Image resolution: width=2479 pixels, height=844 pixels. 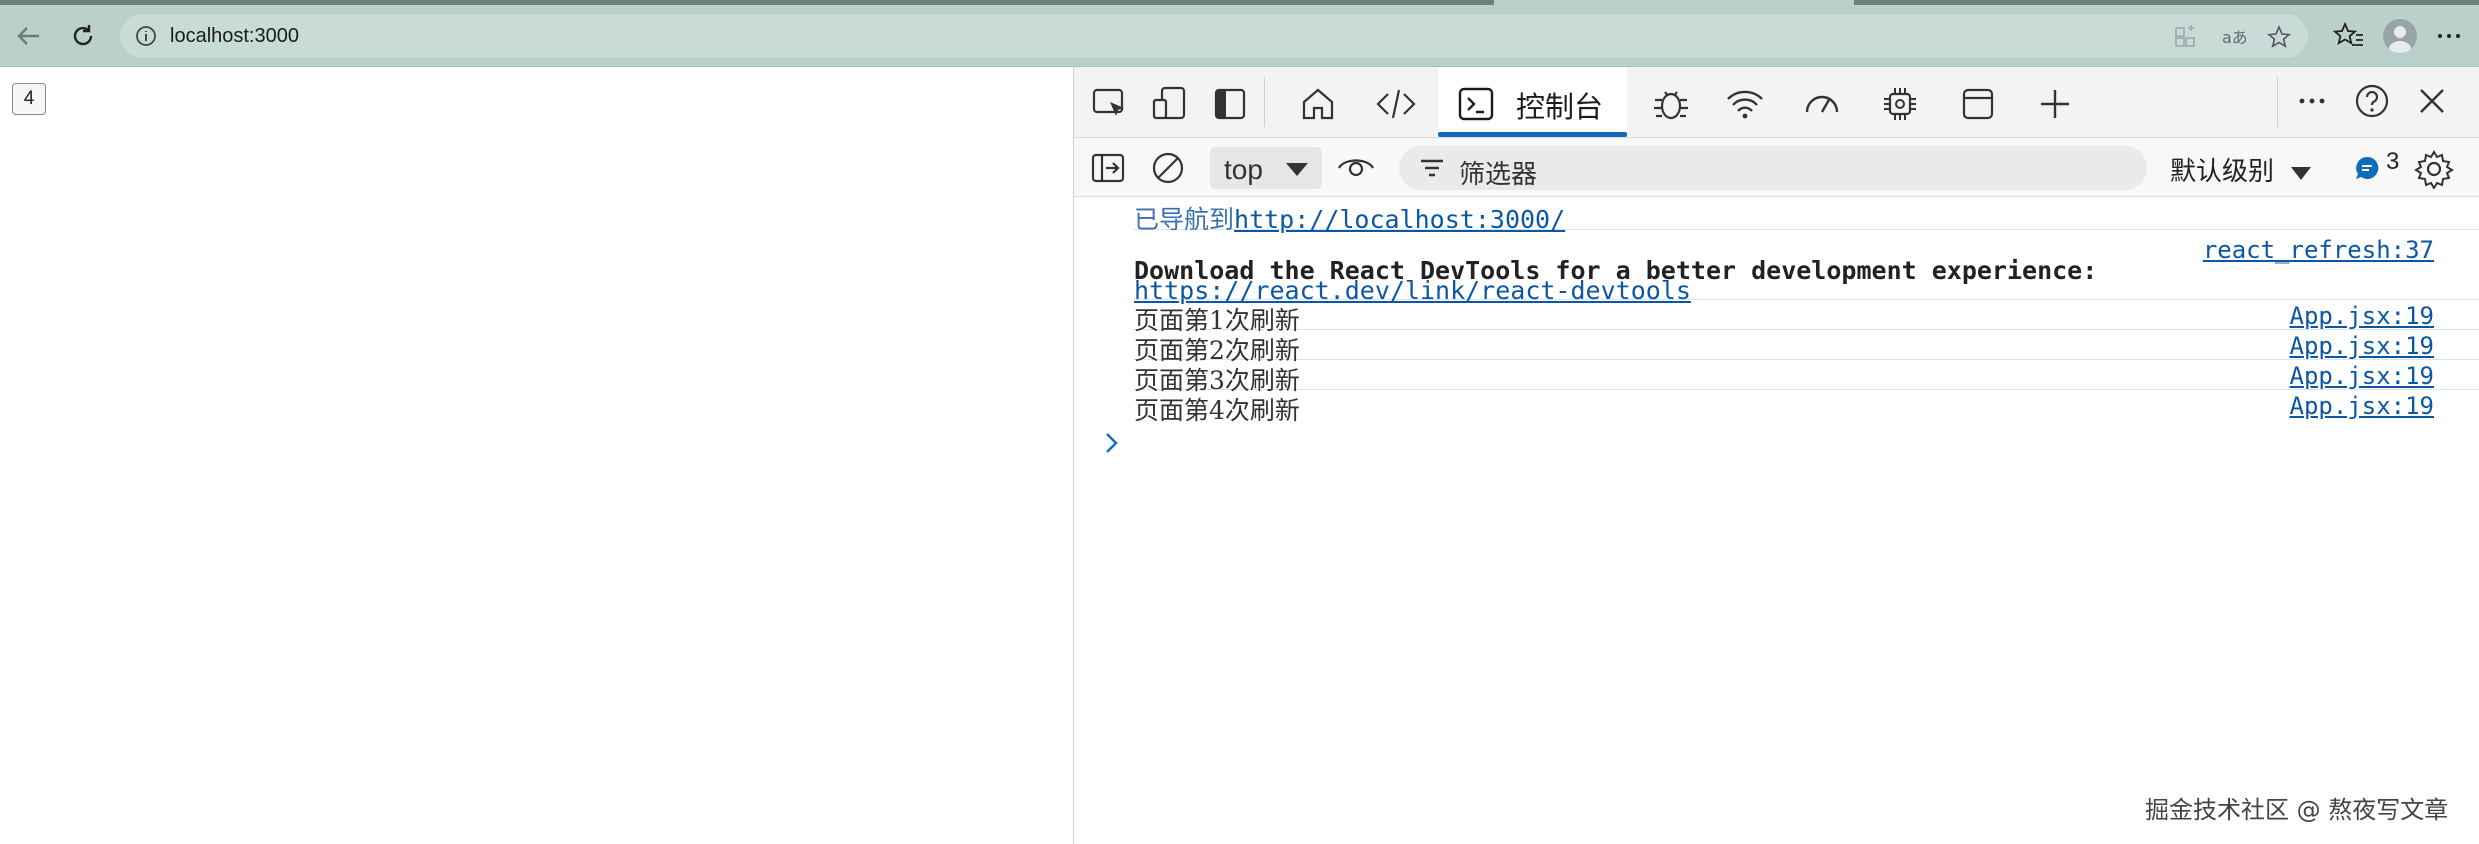 What do you see at coordinates (2279, 37) in the screenshot?
I see `favorite-star-icon` at bounding box center [2279, 37].